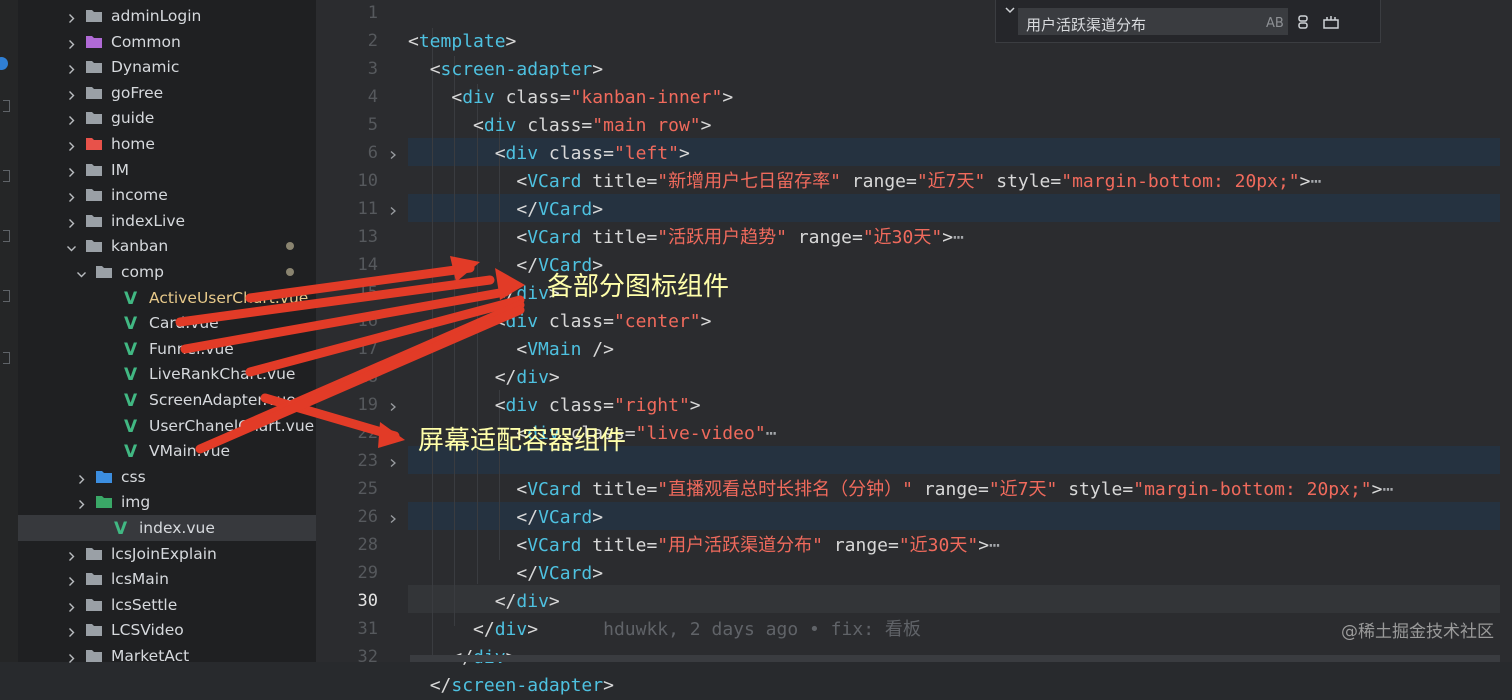 Image resolution: width=1512 pixels, height=700 pixels. I want to click on code-line-32: </screen-adapter>, so click(521, 685).